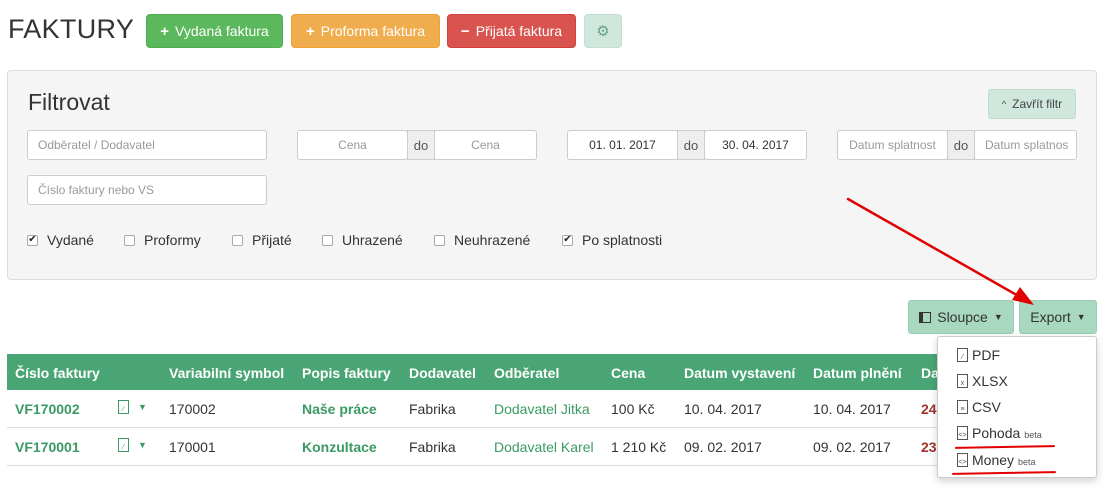  I want to click on due-date-range-separator: do, so click(961, 145).